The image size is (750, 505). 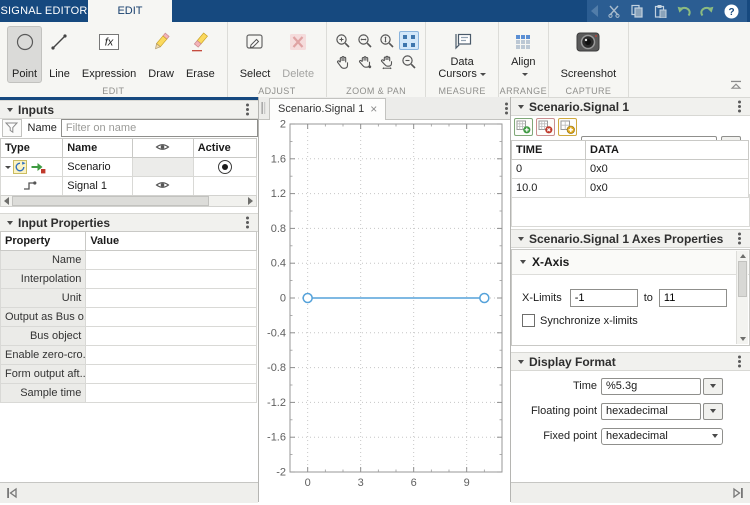 What do you see at coordinates (630, 492) in the screenshot?
I see `collapse-right-panel-bar` at bounding box center [630, 492].